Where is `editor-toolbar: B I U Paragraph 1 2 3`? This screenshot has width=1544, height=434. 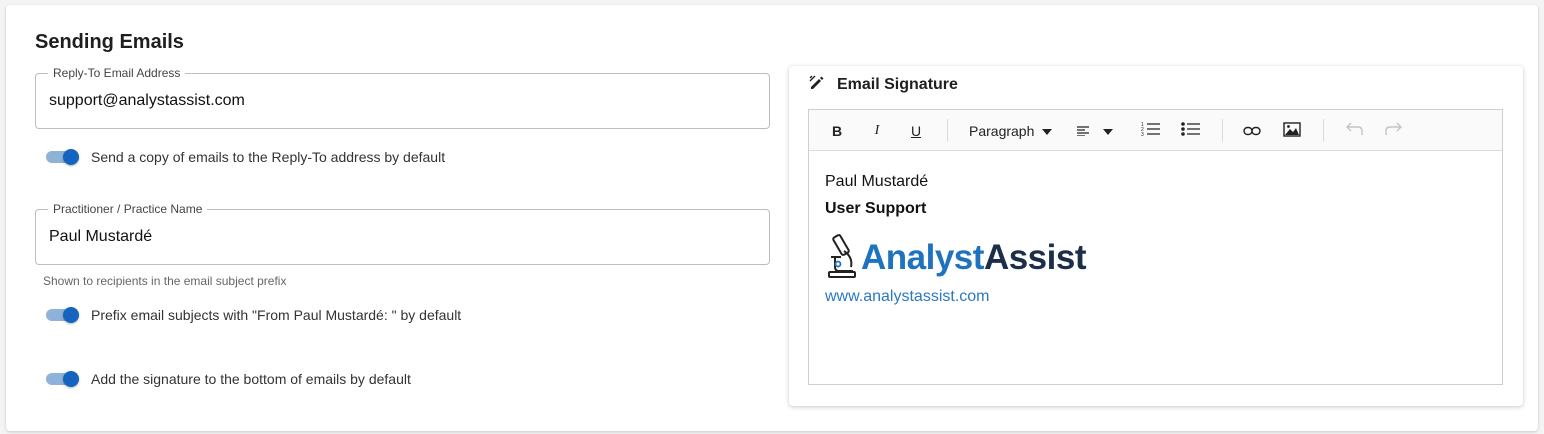
editor-toolbar: B I U Paragraph 1 2 3 is located at coordinates (1155, 130).